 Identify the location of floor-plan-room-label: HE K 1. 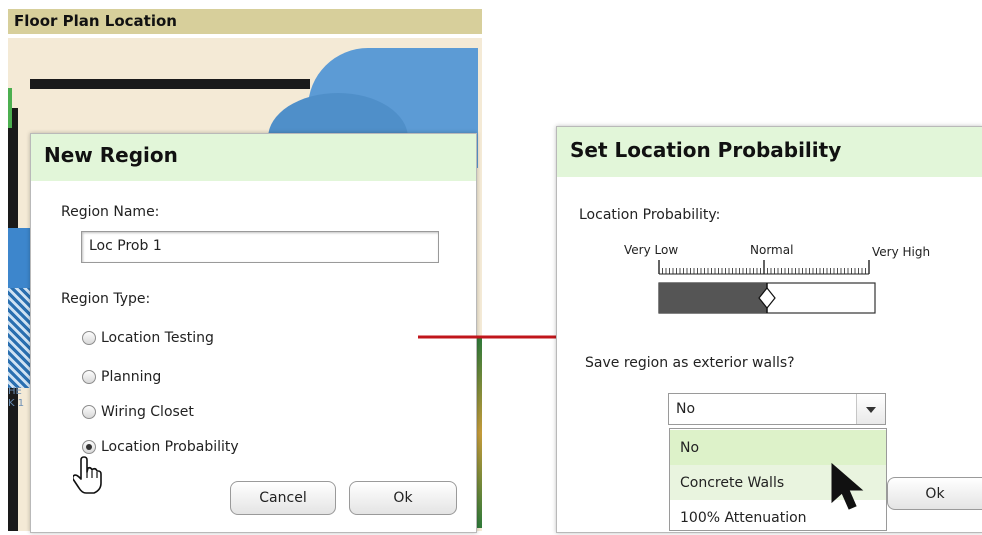
(16, 397).